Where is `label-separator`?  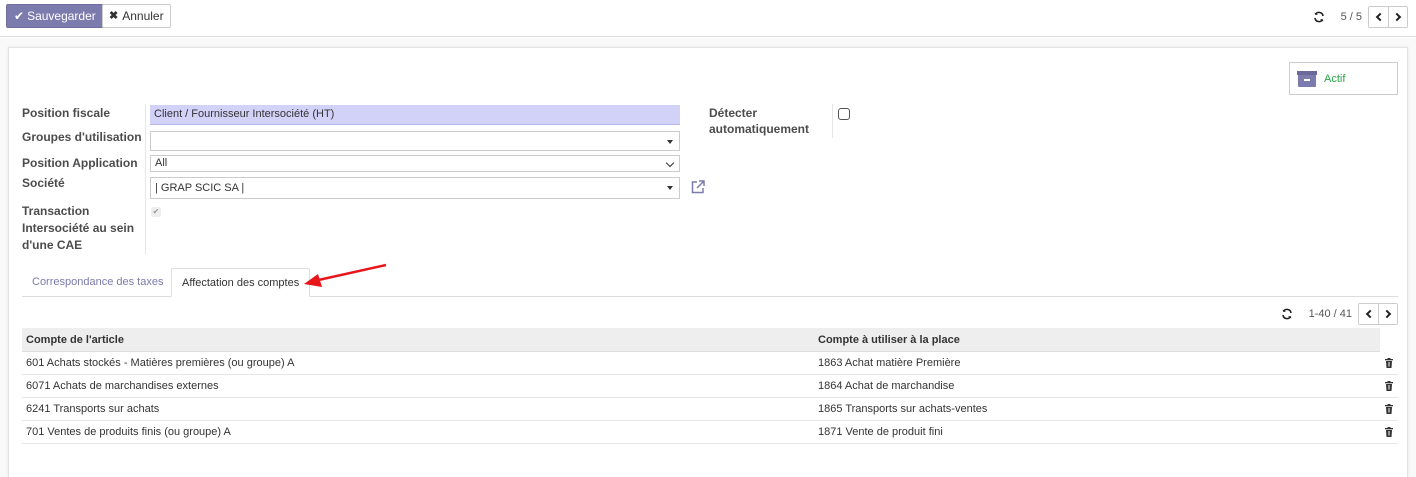
label-separator is located at coordinates (145, 179).